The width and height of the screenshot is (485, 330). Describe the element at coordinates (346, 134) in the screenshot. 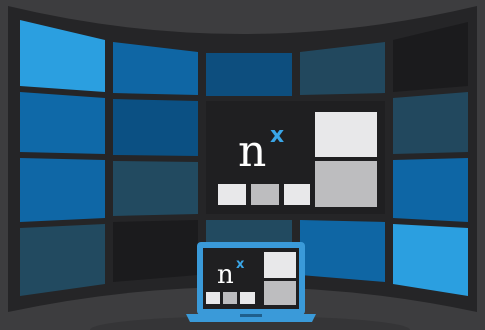

I see `center-display-window-large` at that location.